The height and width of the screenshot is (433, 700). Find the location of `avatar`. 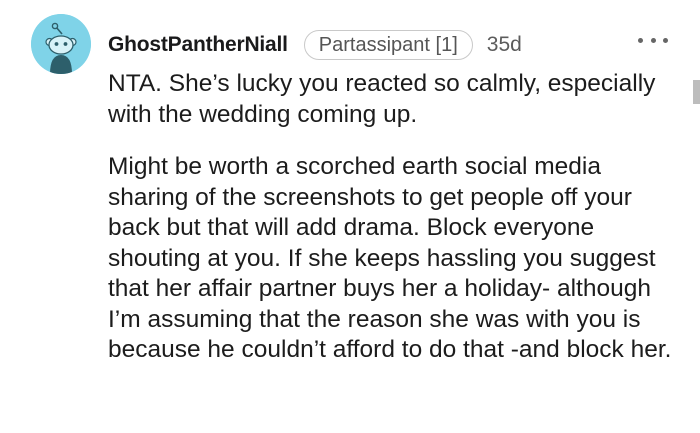

avatar is located at coordinates (61, 44).